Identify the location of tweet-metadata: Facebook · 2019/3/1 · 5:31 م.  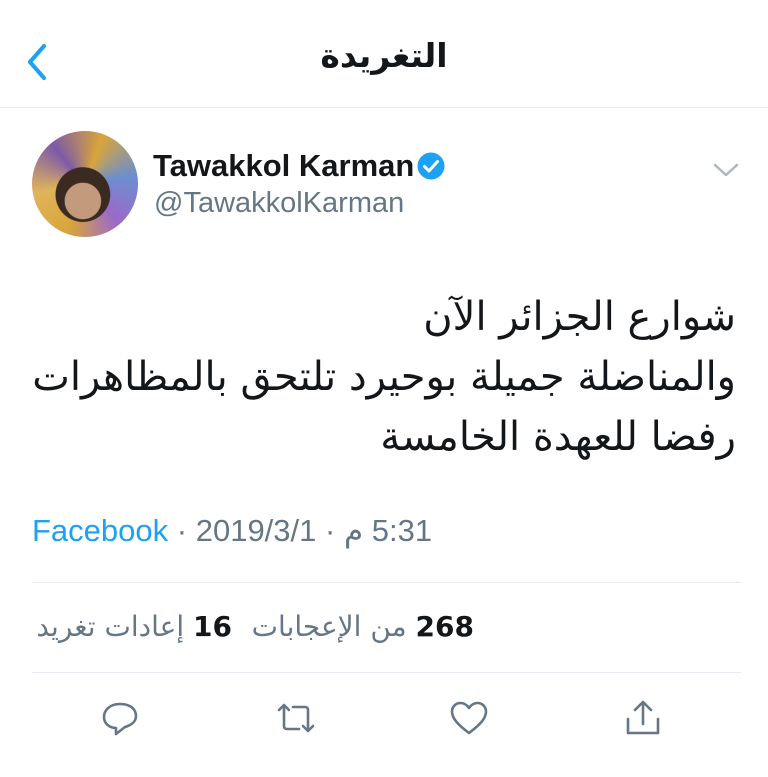
(232, 531).